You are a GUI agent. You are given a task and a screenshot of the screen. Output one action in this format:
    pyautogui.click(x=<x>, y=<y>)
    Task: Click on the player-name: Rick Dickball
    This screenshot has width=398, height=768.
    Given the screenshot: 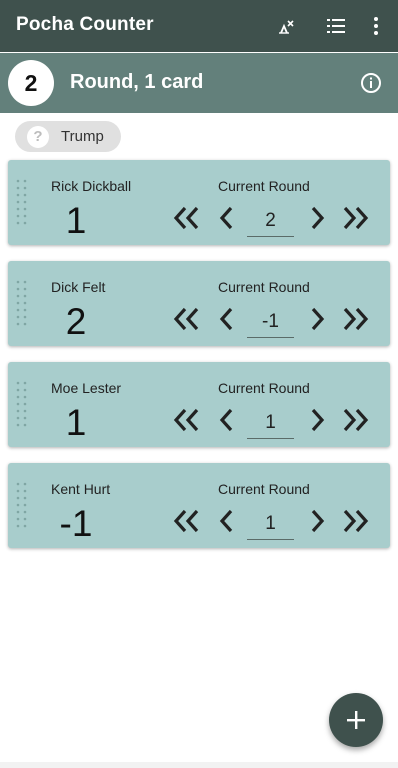 What is the action you would take?
    pyautogui.click(x=91, y=186)
    